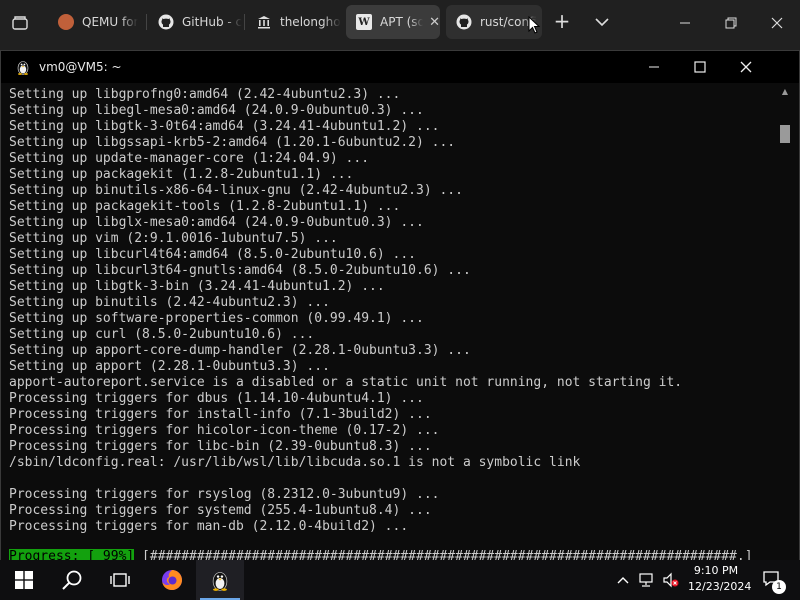 The height and width of the screenshot is (600, 800). What do you see at coordinates (264, 22) in the screenshot?
I see `museum-icon` at bounding box center [264, 22].